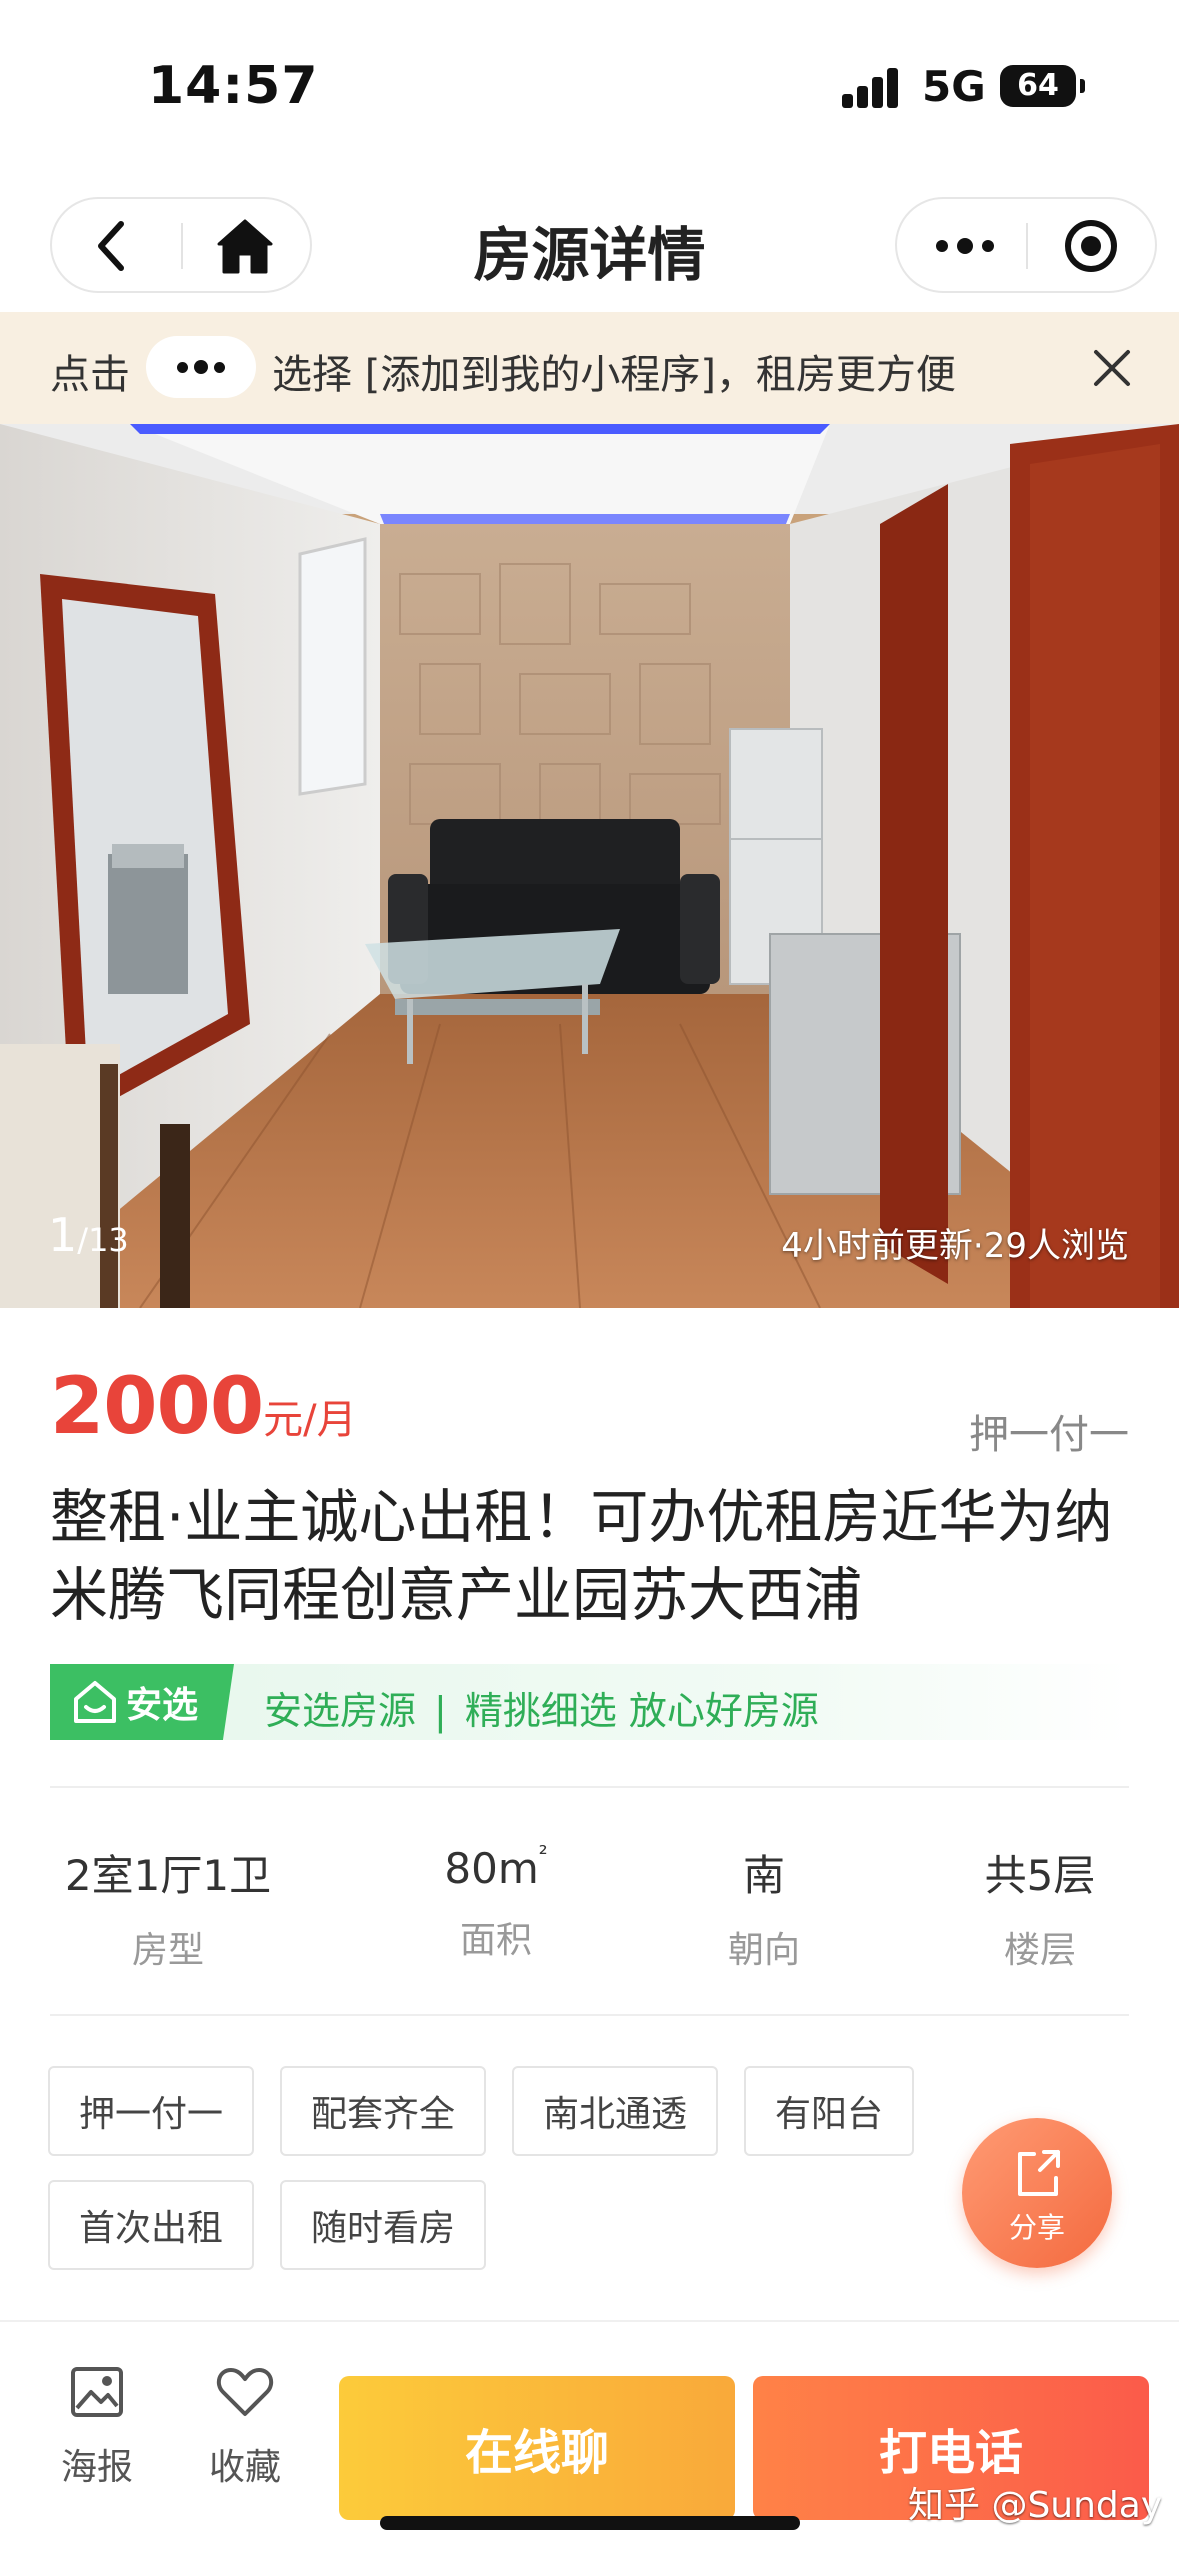 The height and width of the screenshot is (2556, 1179). Describe the element at coordinates (495, 1940) in the screenshot. I see `spec-label: 面积` at that location.